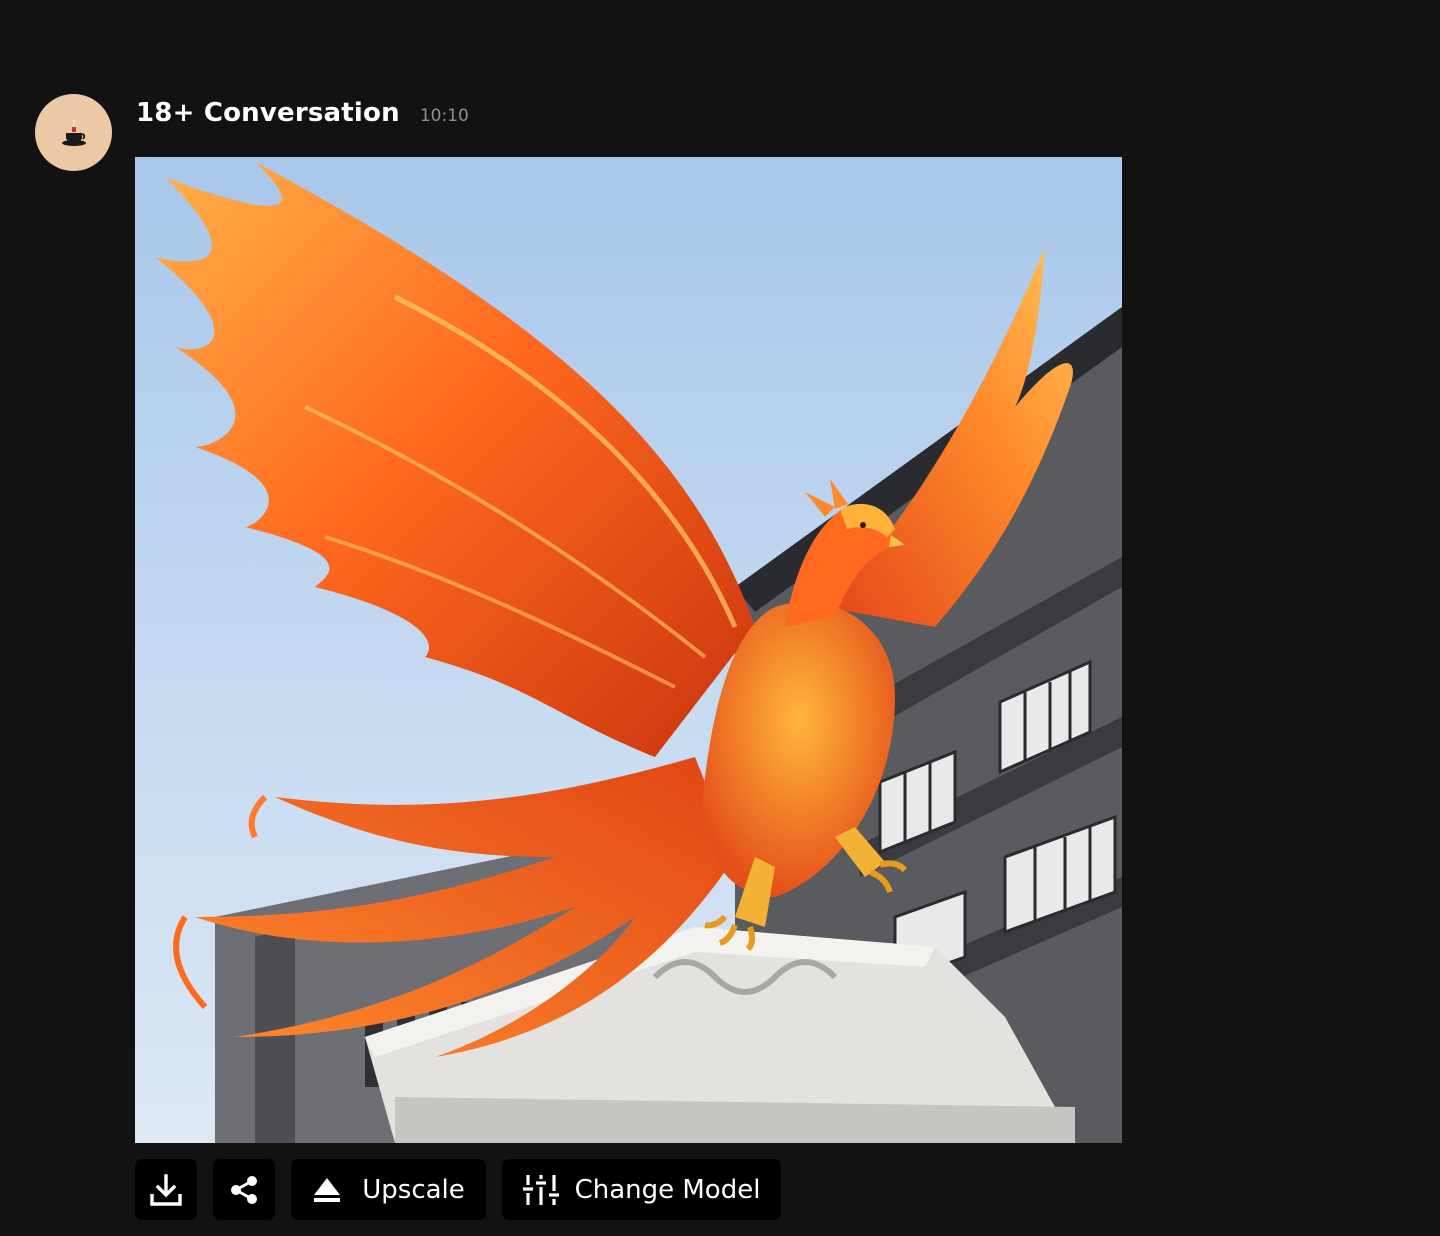 The image size is (1440, 1236). I want to click on teacup-icon, so click(73, 132).